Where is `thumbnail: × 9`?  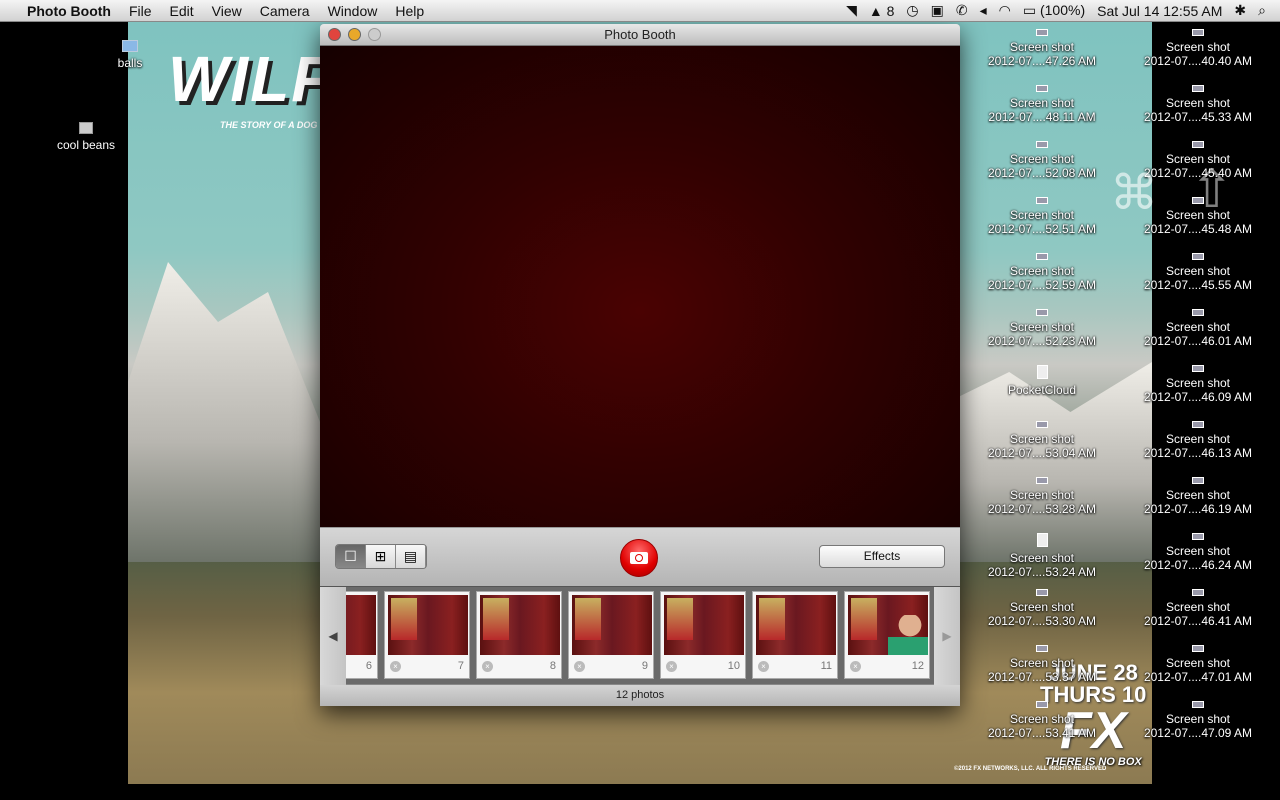 thumbnail: × 9 is located at coordinates (611, 635).